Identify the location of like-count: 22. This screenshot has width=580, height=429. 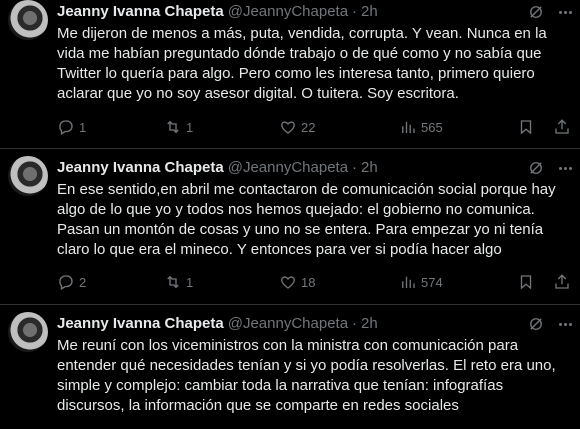
(308, 127).